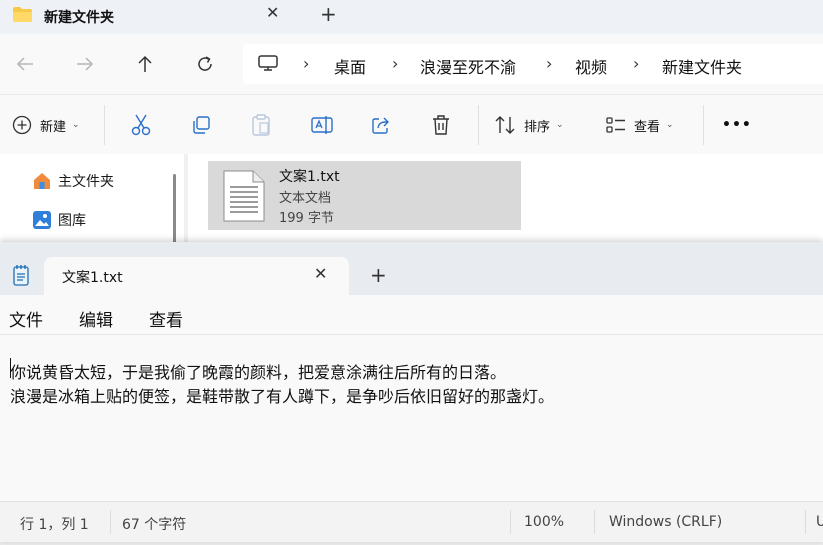  I want to click on character-count: 67 个字符, so click(154, 525).